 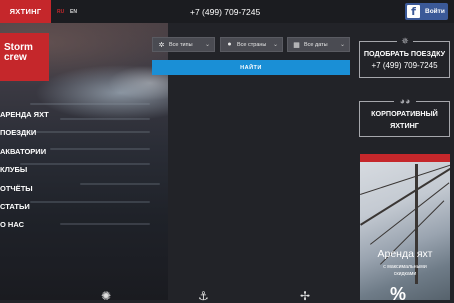 I want to click on sun-icon: ✺, so click(x=106, y=296).